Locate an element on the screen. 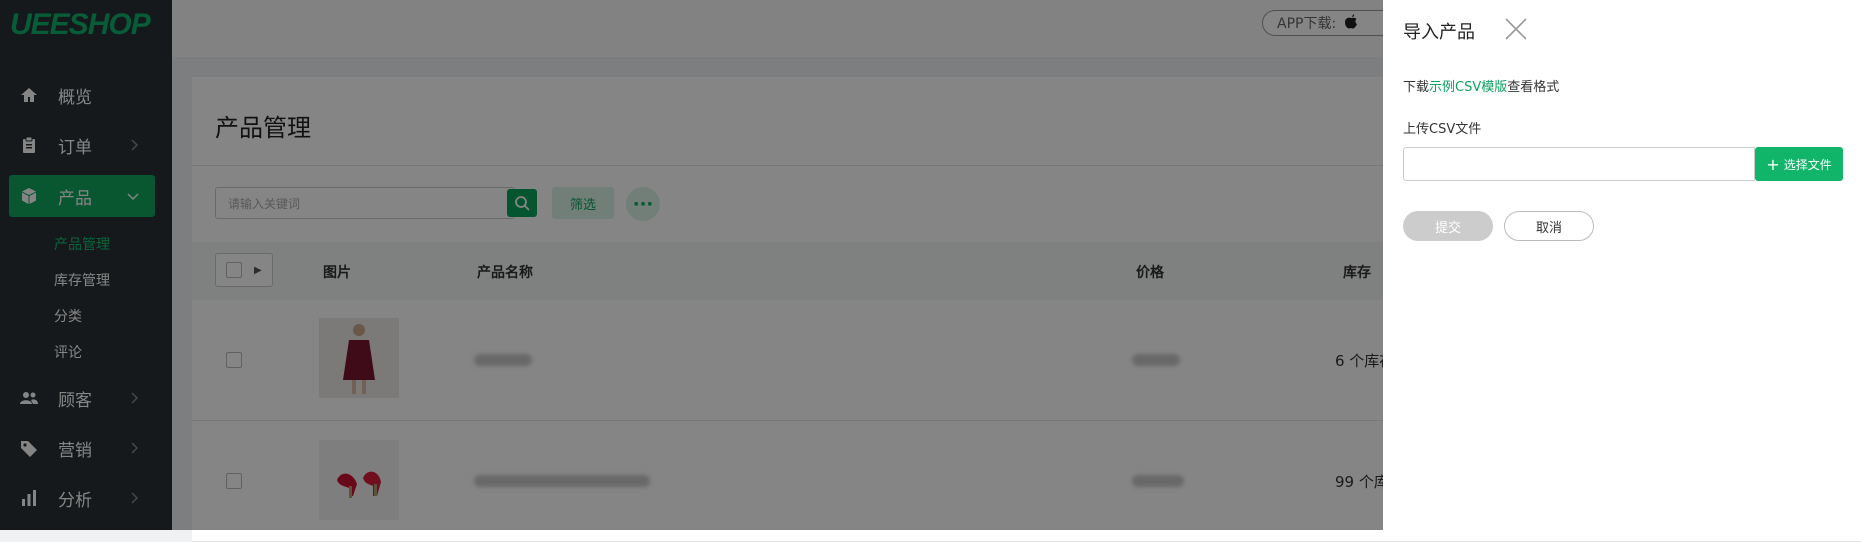 Image resolution: width=1861 pixels, height=542 pixels. download-template-line: 下载示例CSV模版查看格式 is located at coordinates (1481, 85).